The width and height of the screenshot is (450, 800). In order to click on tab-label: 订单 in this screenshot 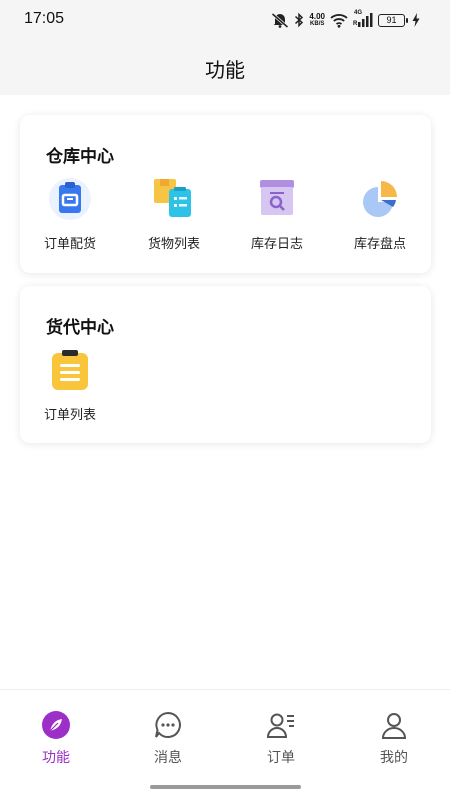, I will do `click(281, 757)`.